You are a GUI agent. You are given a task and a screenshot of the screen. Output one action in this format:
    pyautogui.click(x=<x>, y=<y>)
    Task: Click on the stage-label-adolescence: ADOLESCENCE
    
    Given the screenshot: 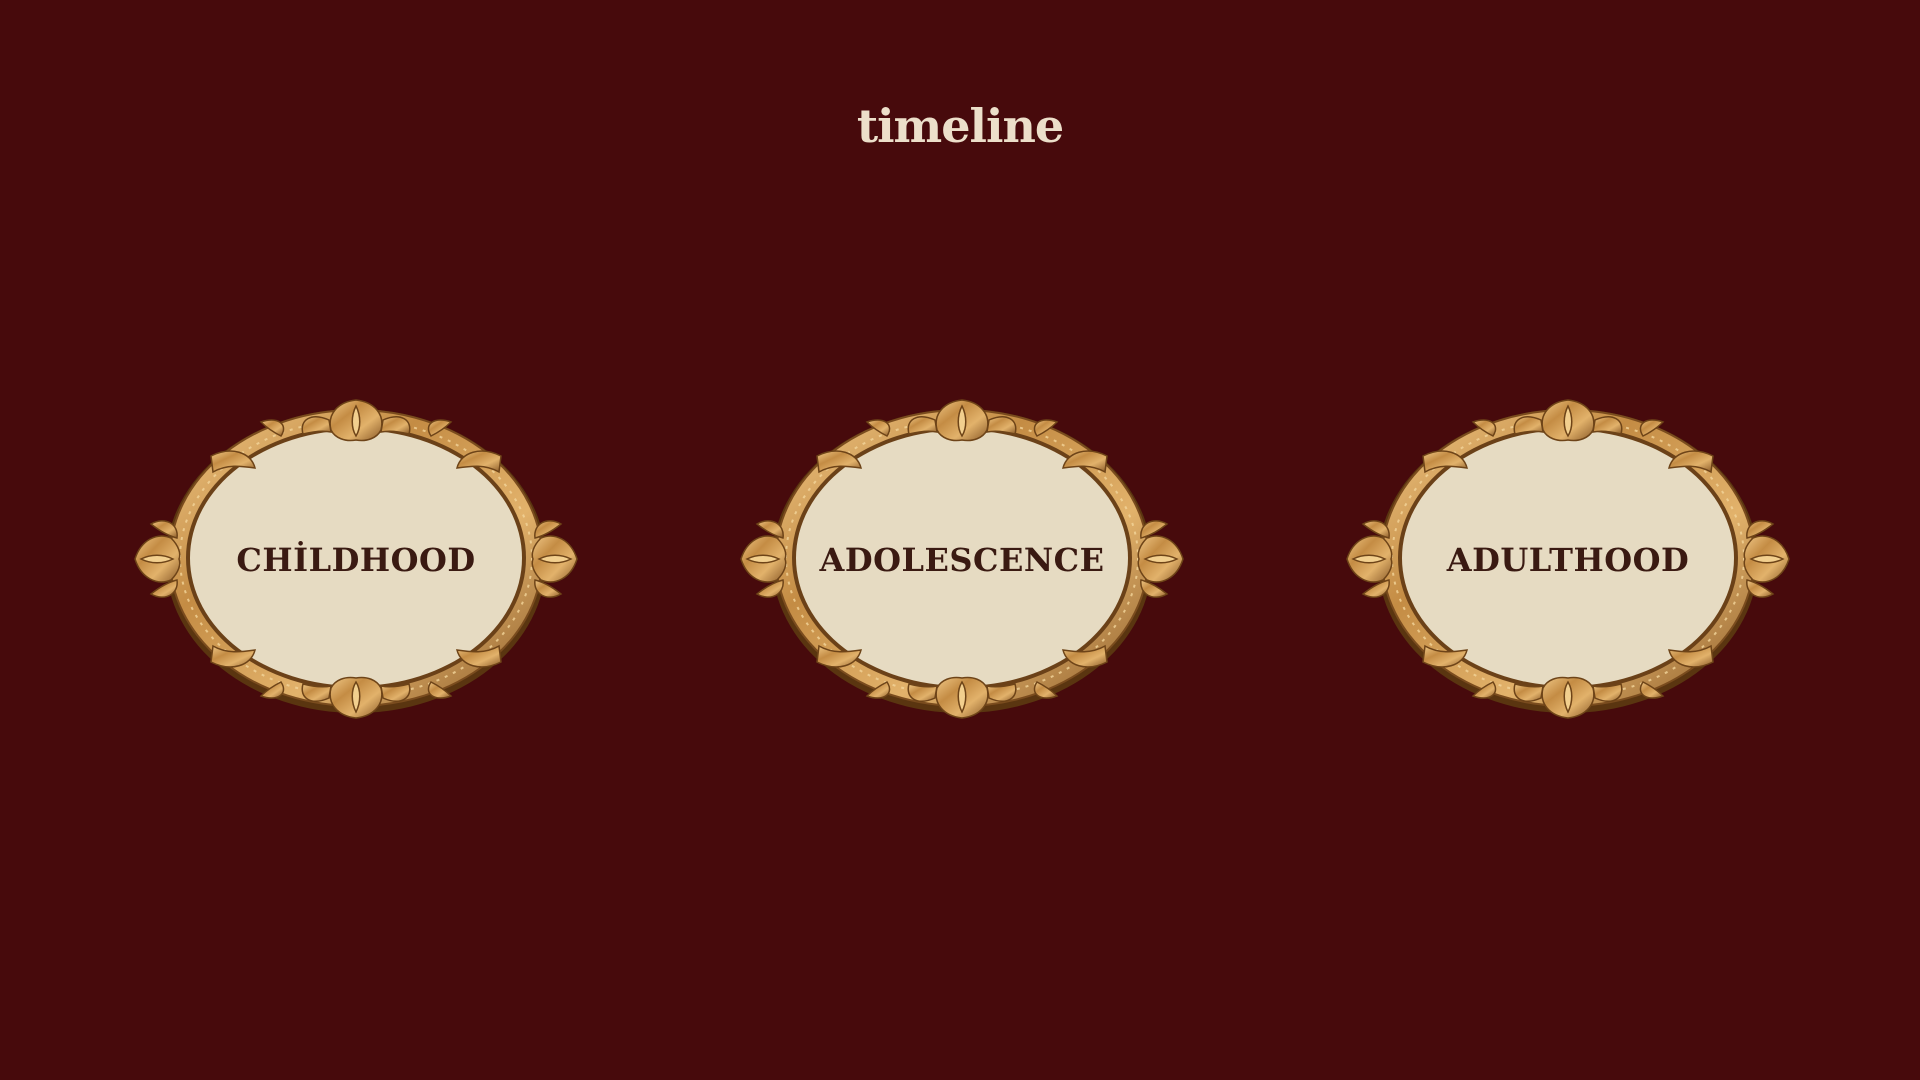 What is the action you would take?
    pyautogui.click(x=962, y=560)
    